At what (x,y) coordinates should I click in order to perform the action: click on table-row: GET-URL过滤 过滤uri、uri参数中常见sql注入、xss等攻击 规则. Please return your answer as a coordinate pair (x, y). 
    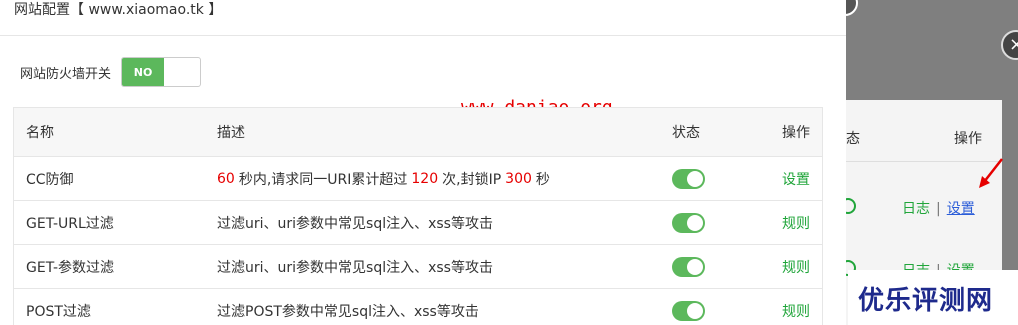
    Looking at the image, I should click on (418, 223).